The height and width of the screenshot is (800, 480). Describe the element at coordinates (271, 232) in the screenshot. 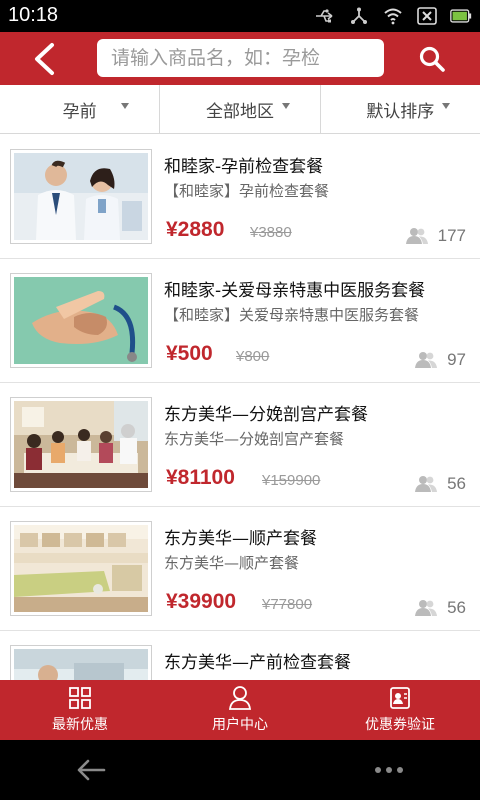

I see `product-original-price: ¥3880` at that location.